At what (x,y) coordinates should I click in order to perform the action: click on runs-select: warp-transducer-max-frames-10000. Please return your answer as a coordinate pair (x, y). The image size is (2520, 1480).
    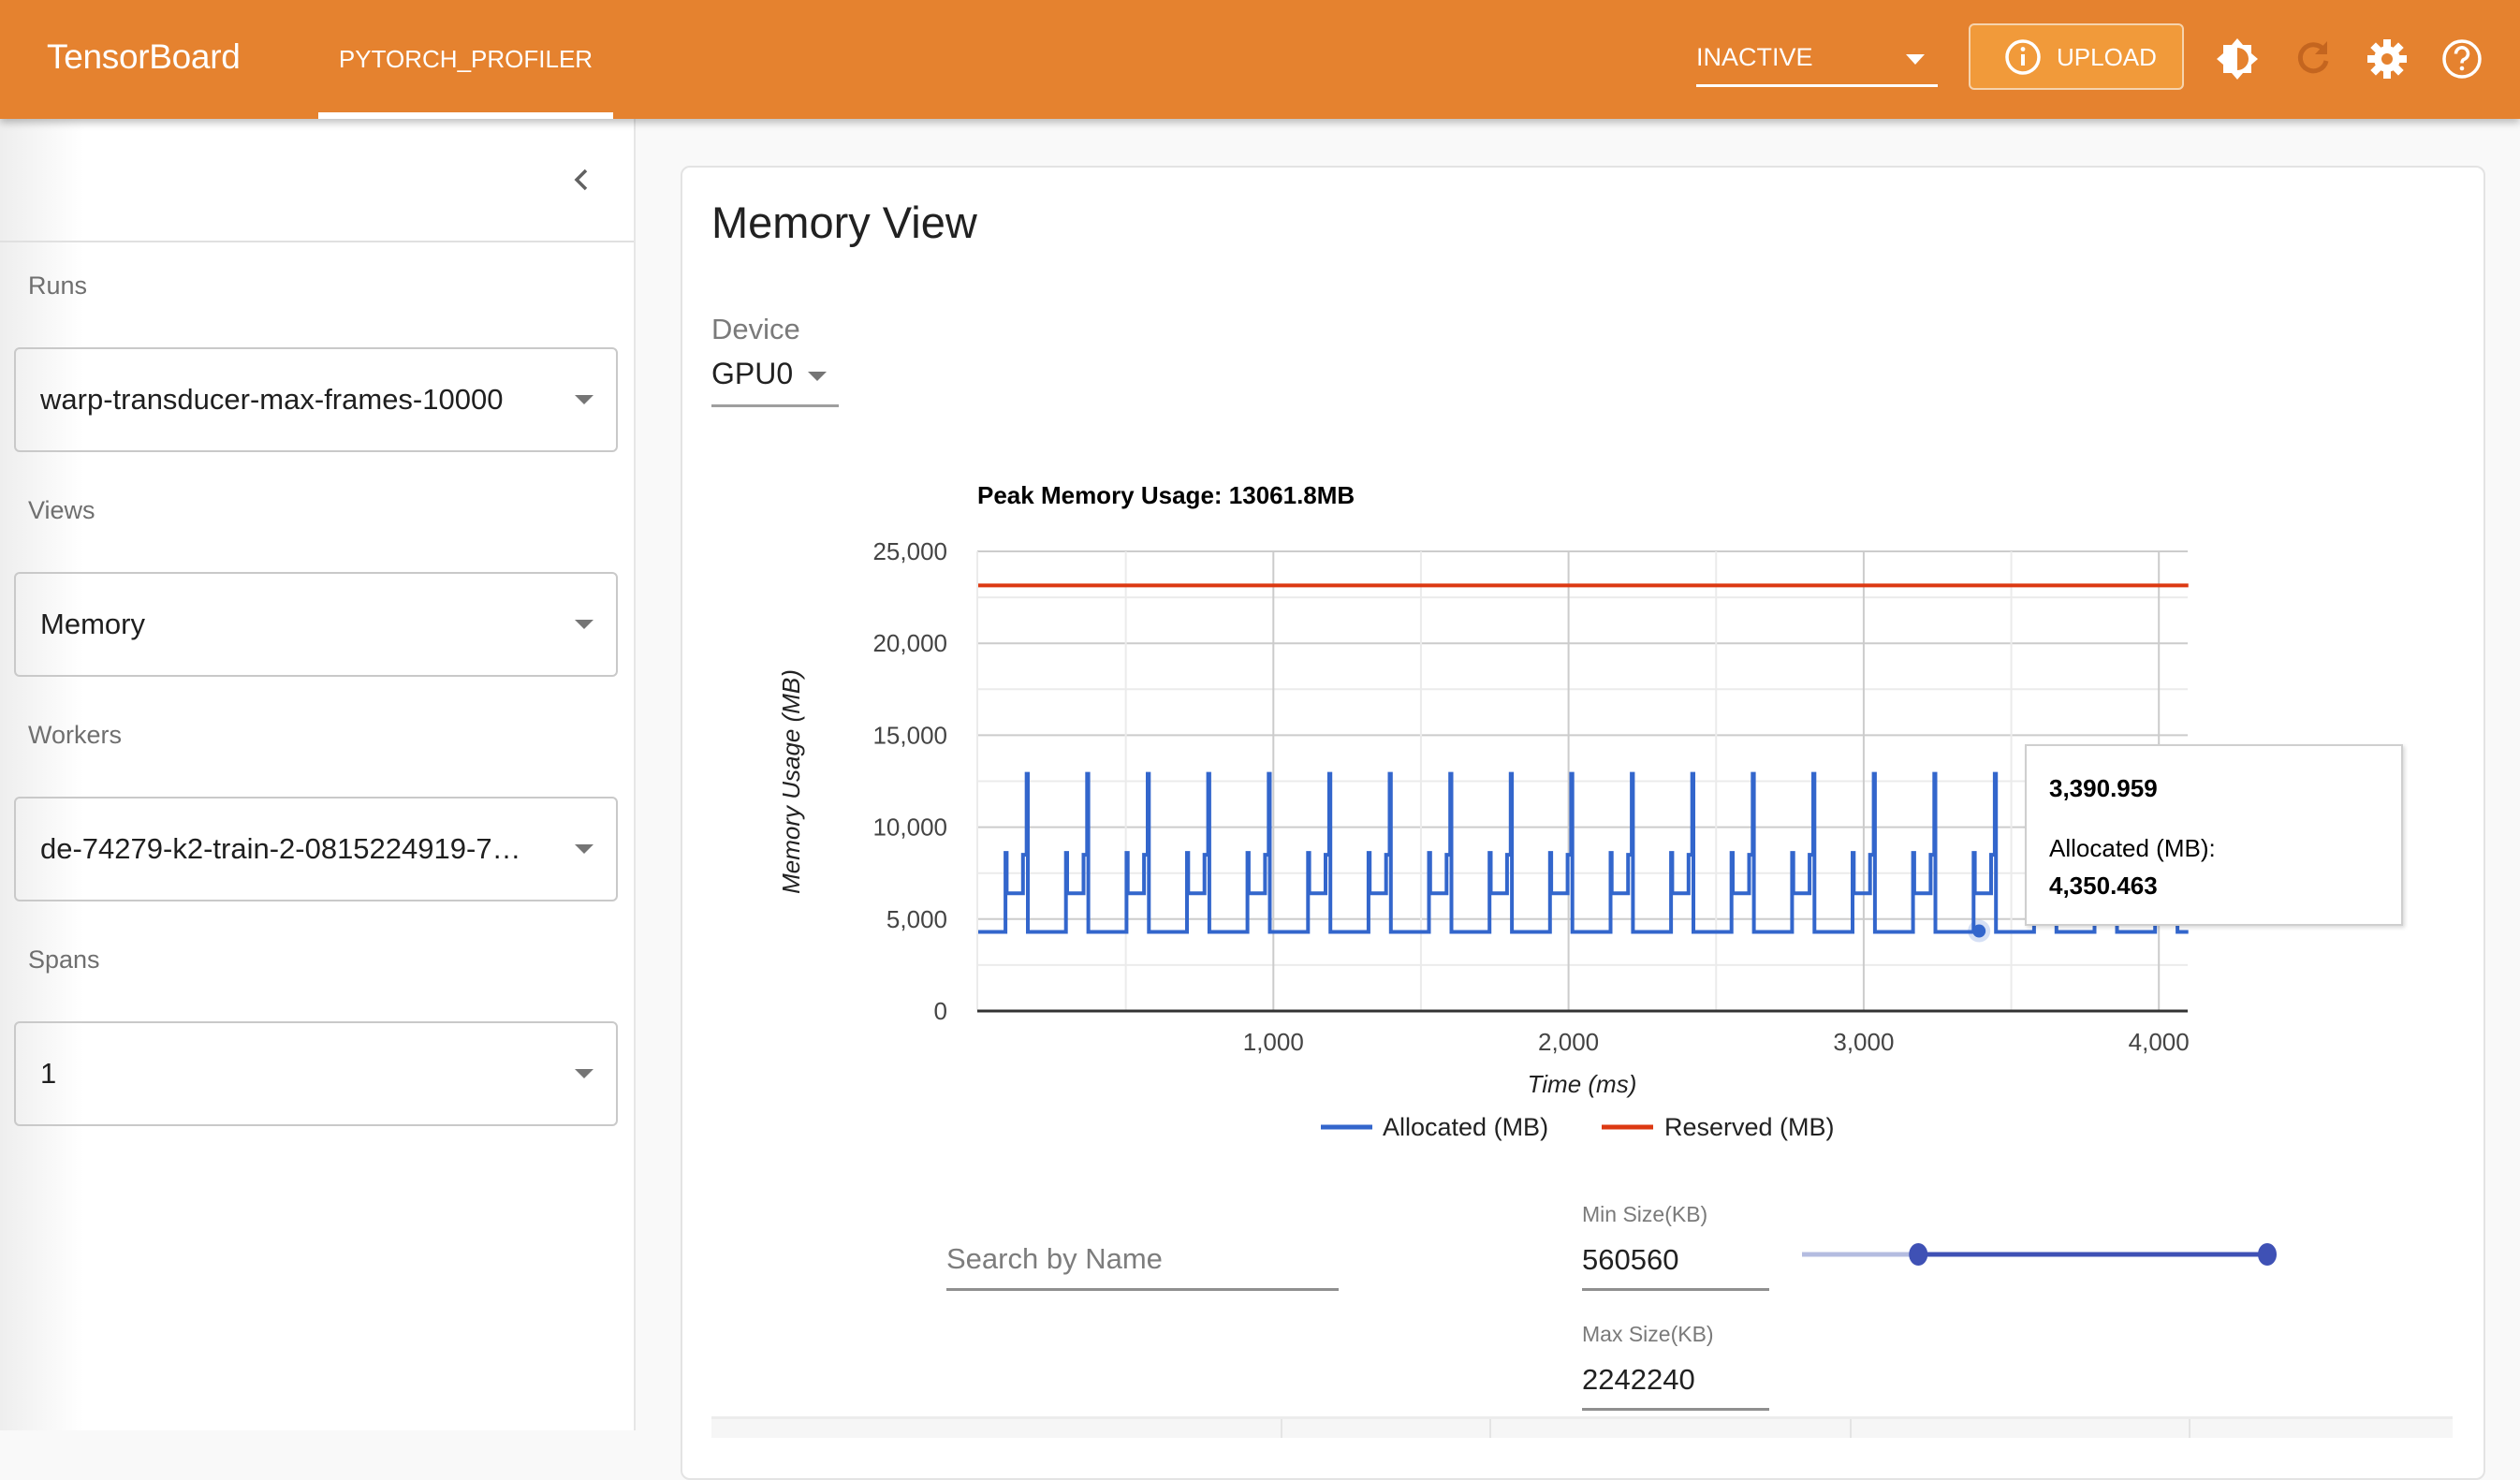
    Looking at the image, I should click on (316, 399).